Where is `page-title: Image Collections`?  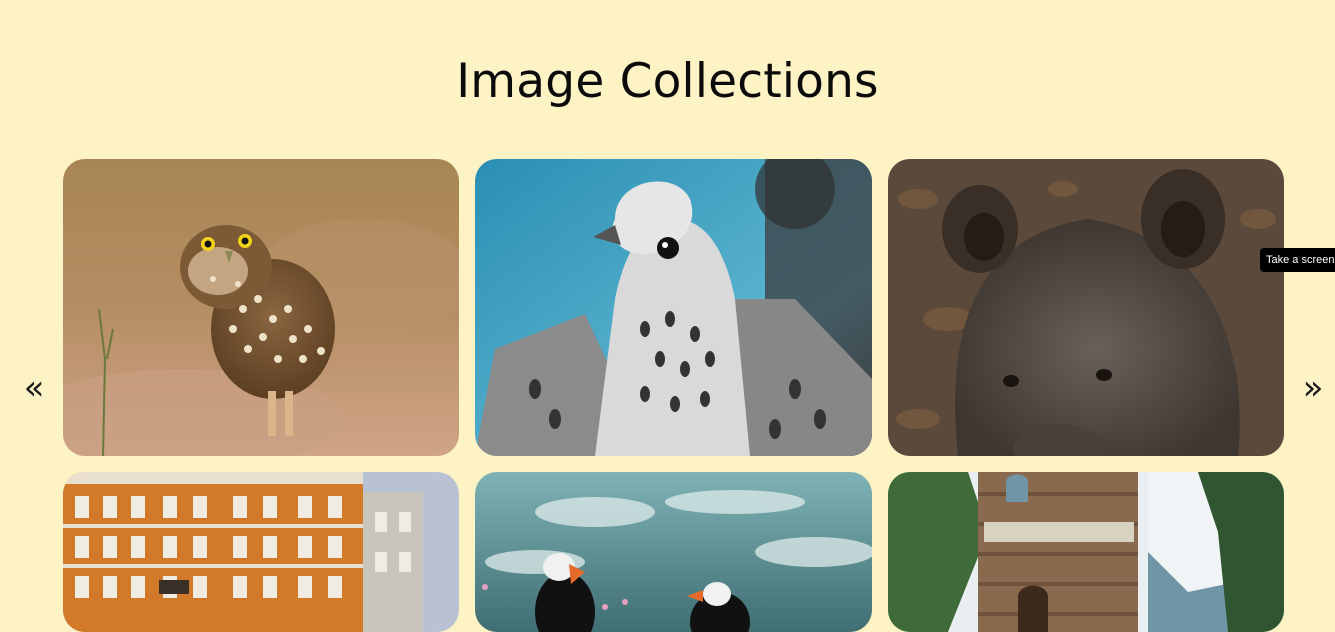 page-title: Image Collections is located at coordinates (667, 81).